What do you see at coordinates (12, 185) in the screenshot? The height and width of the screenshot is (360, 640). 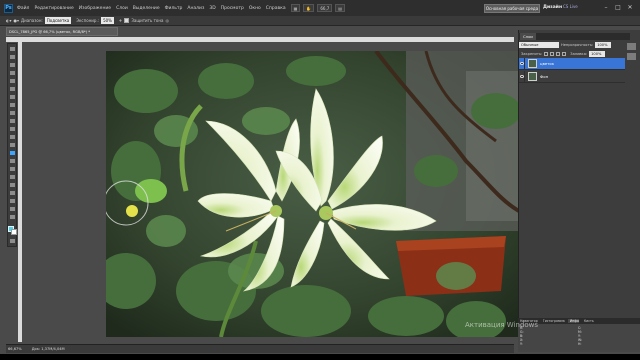 I see `shape-tool-icon` at bounding box center [12, 185].